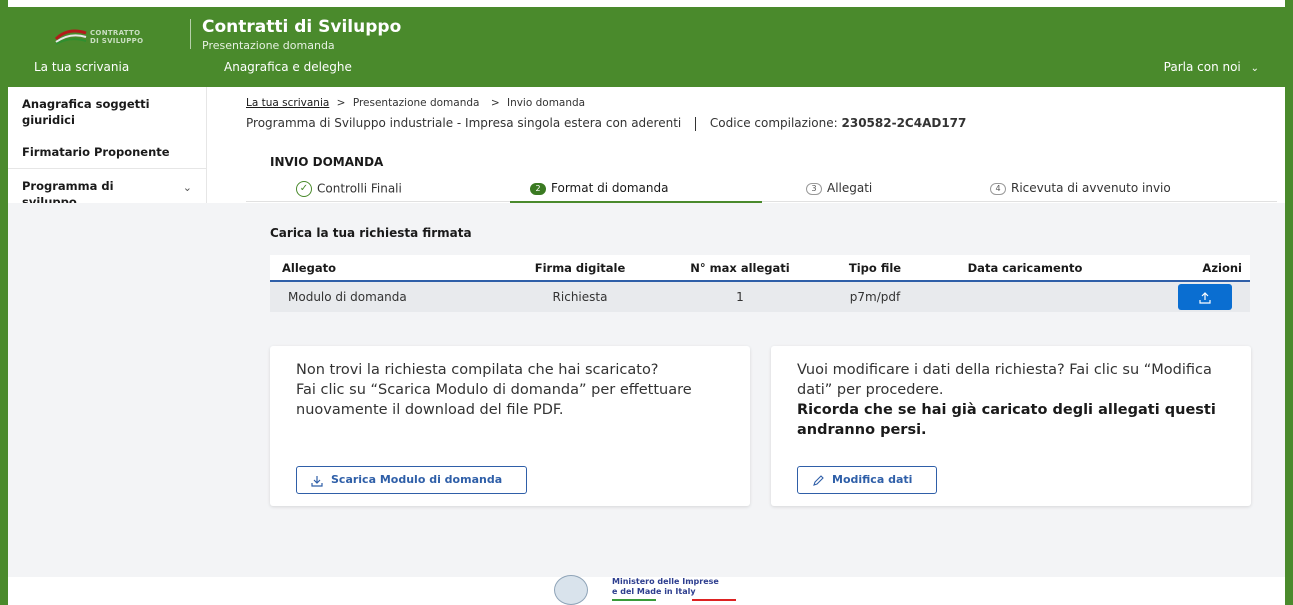 The height and width of the screenshot is (605, 1293). I want to click on step-controlli-finali: ✓ Controlli Finali, so click(349, 189).